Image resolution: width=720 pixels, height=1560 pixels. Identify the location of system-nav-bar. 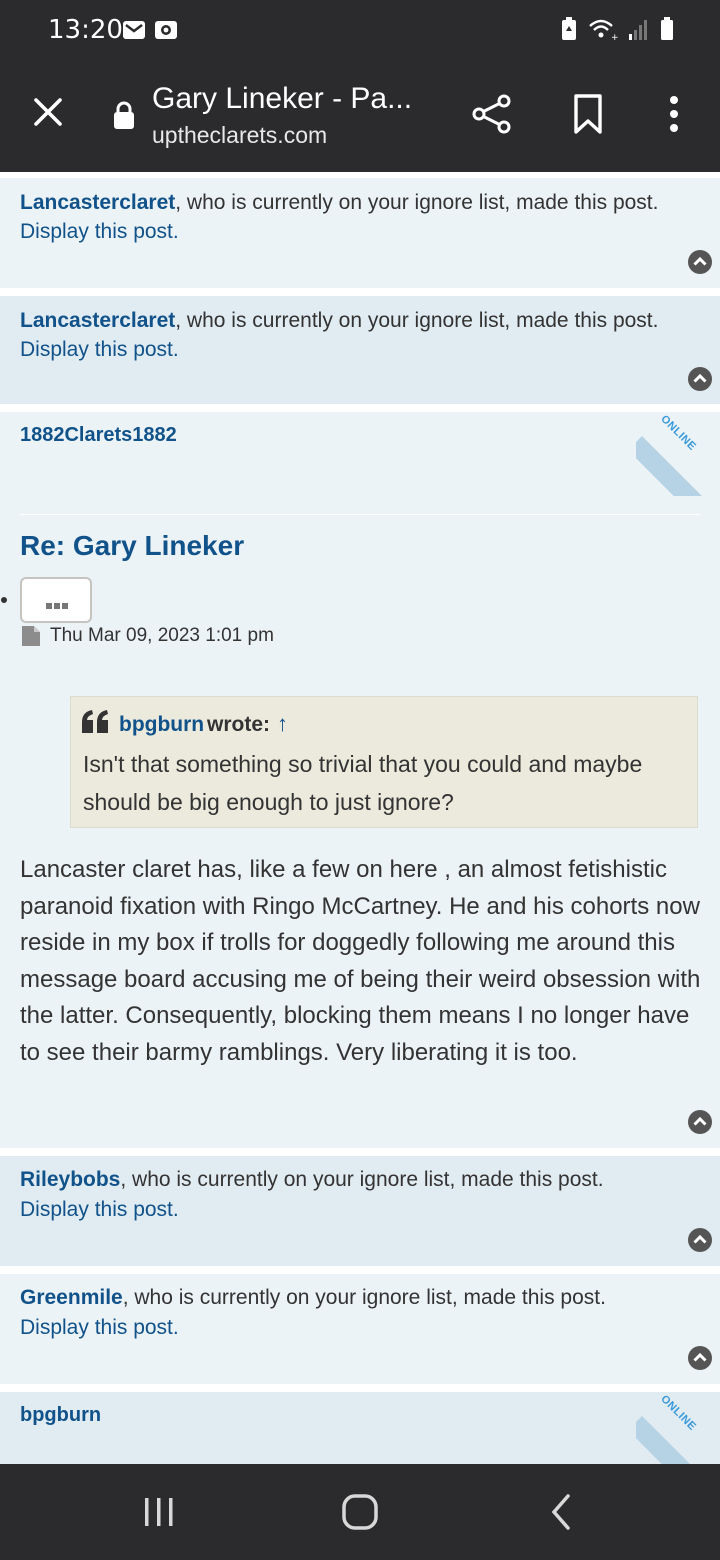
(360, 1512).